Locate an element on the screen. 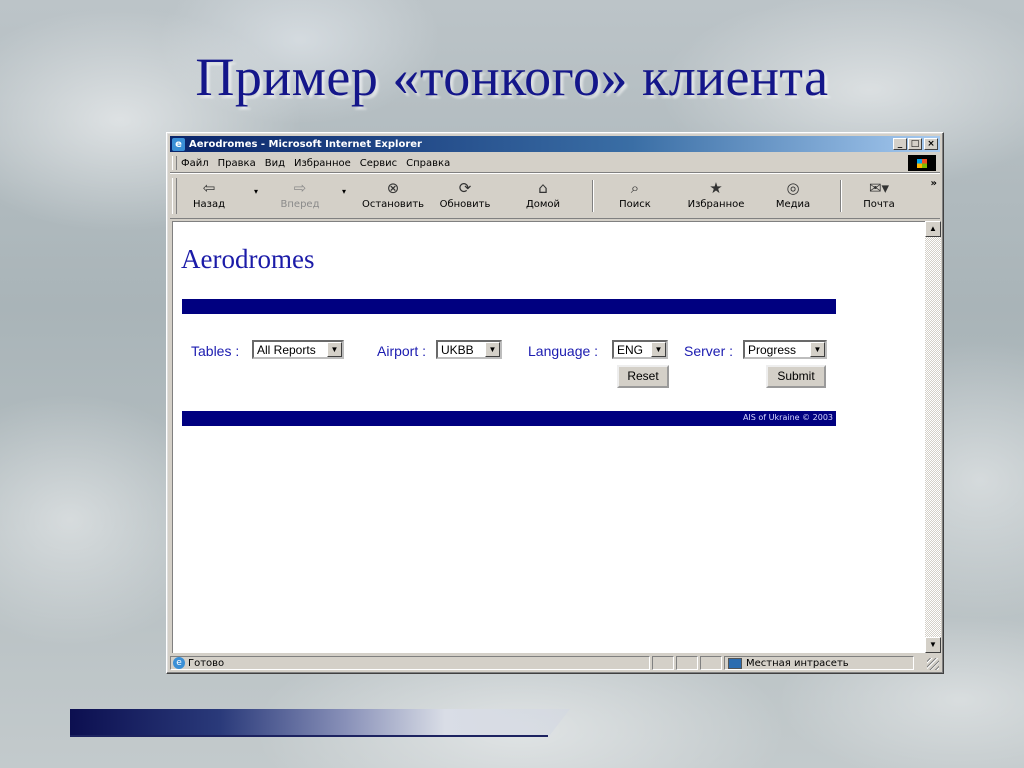 The height and width of the screenshot is (768, 1024). menu-edit: Правка is located at coordinates (237, 163).